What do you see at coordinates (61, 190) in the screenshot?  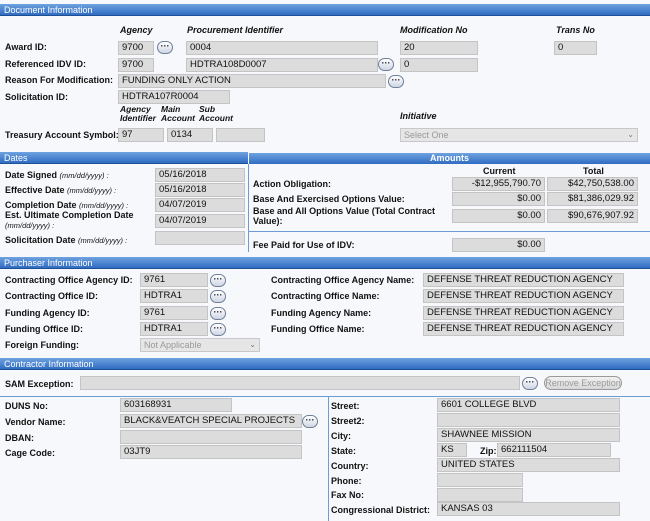 I see `effective-date-label: Effective Date (mm/dd/yyyy) :` at bounding box center [61, 190].